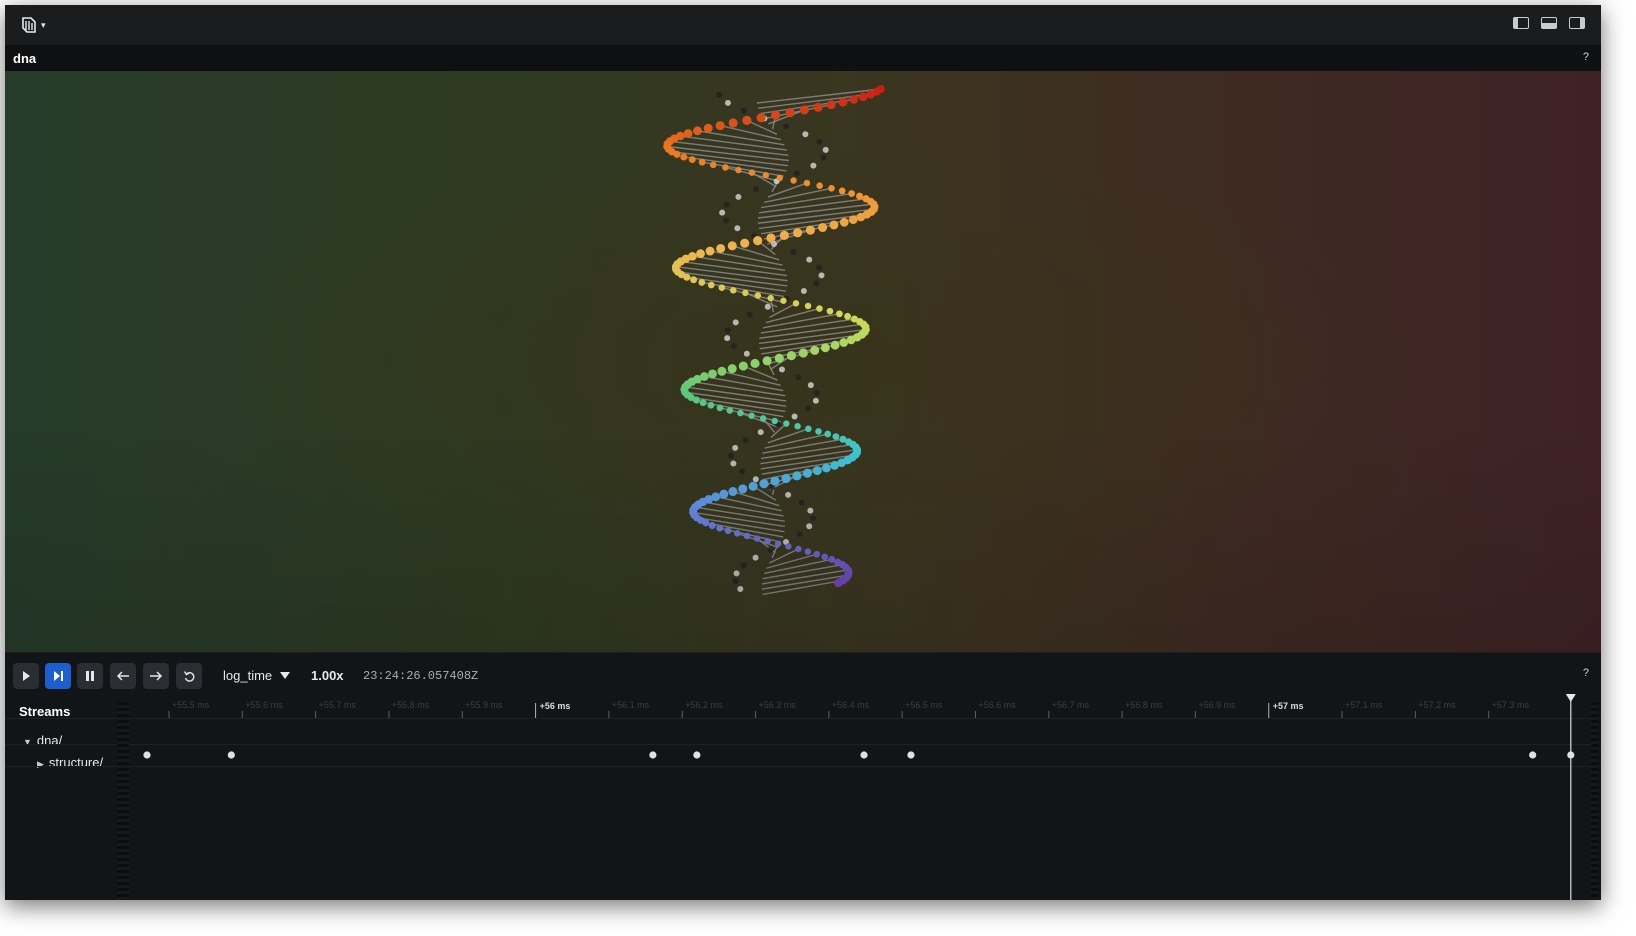 This screenshot has height=936, width=1636. I want to click on minor-tick-label: +57.2 ms, so click(1437, 705).